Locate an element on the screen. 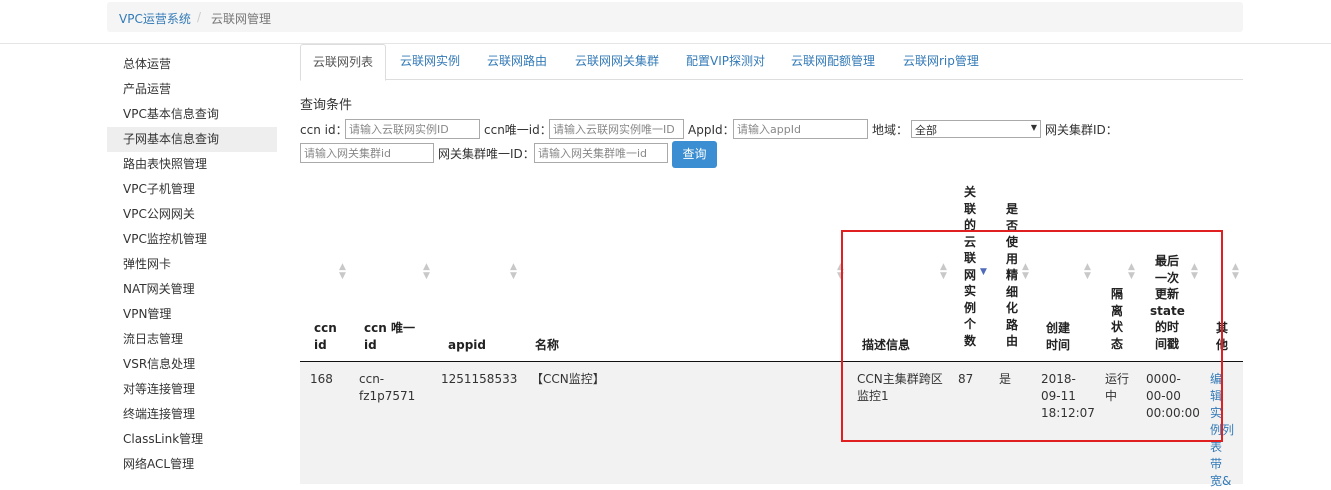 The height and width of the screenshot is (490, 1331). gateway-cluster-uid-label: 网关集群唯一ID： is located at coordinates (486, 154).